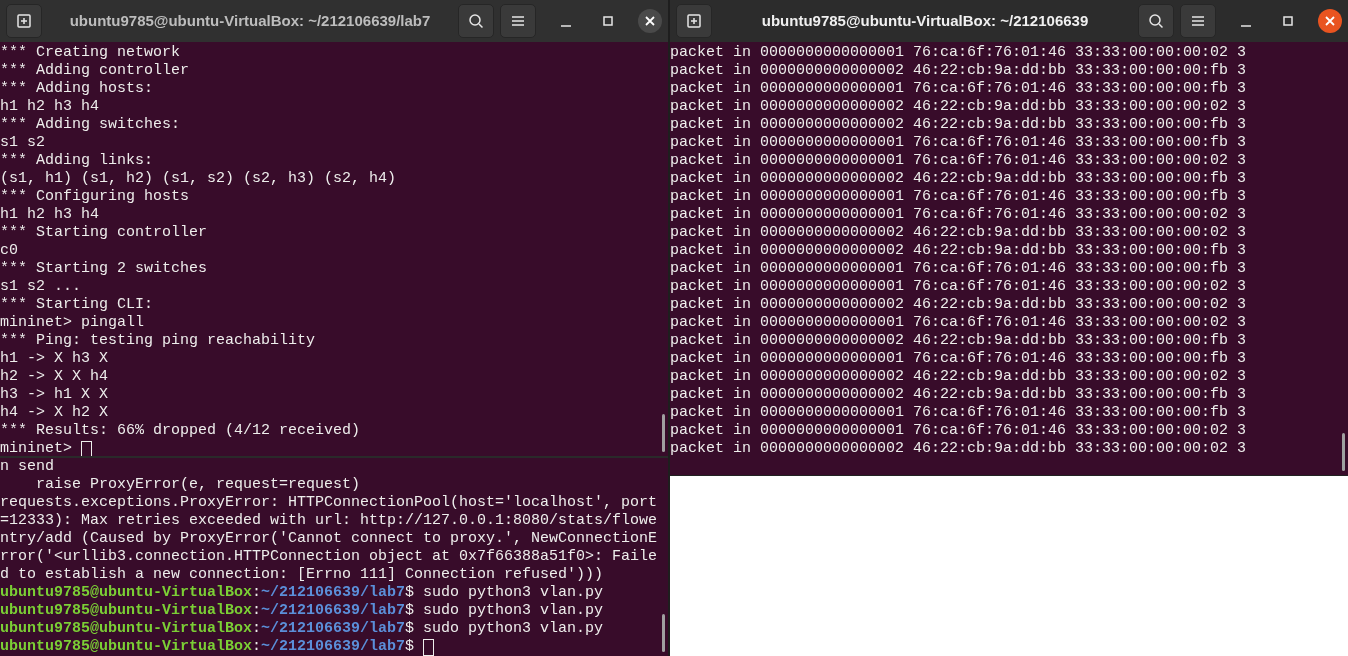 This screenshot has height=656, width=1348. I want to click on terminal-line: mininet>, so click(36, 448).